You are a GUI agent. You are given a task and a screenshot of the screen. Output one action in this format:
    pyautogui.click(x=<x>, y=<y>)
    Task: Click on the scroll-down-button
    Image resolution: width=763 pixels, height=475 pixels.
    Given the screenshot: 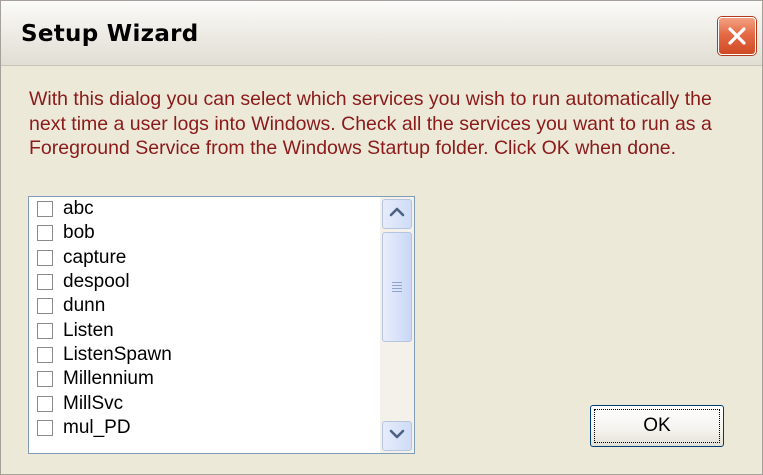 What is the action you would take?
    pyautogui.click(x=397, y=436)
    